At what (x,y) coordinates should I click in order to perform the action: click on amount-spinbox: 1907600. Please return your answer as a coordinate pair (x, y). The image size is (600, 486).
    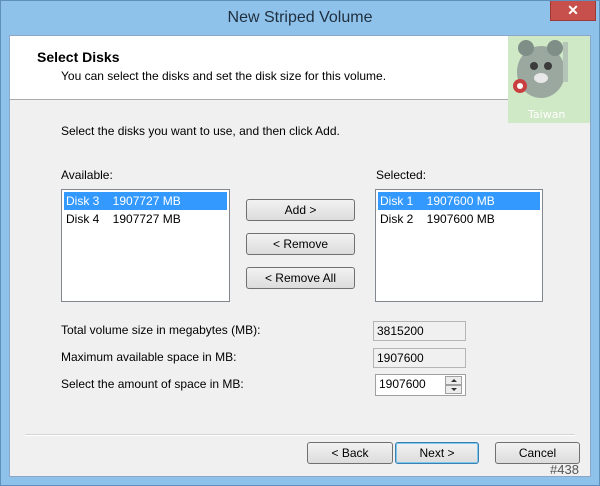
    Looking at the image, I should click on (420, 385).